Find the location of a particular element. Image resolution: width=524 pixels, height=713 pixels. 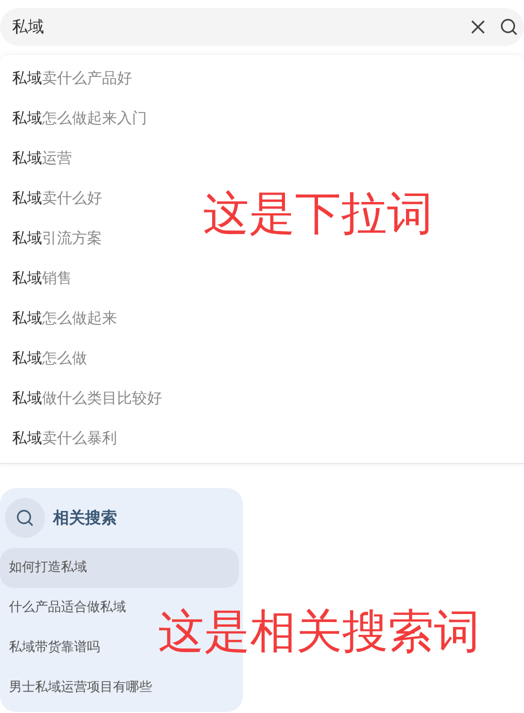

suggestion-item: 私域怎么做起来 is located at coordinates (64, 318).